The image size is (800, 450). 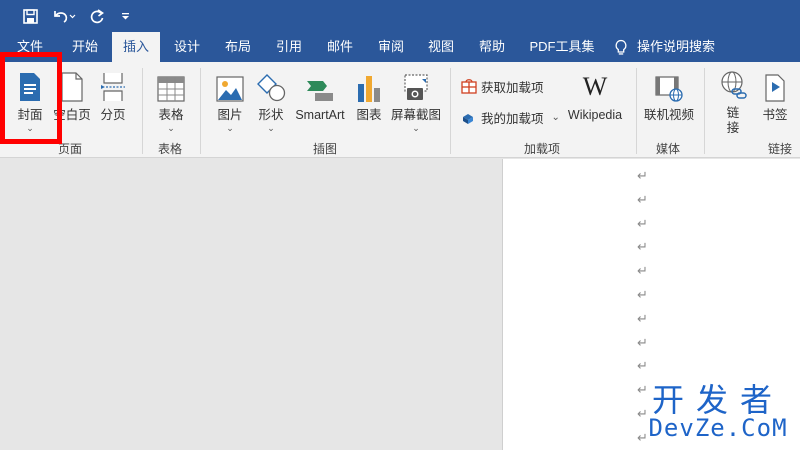 I want to click on chart-button: 图表, so click(x=369, y=102).